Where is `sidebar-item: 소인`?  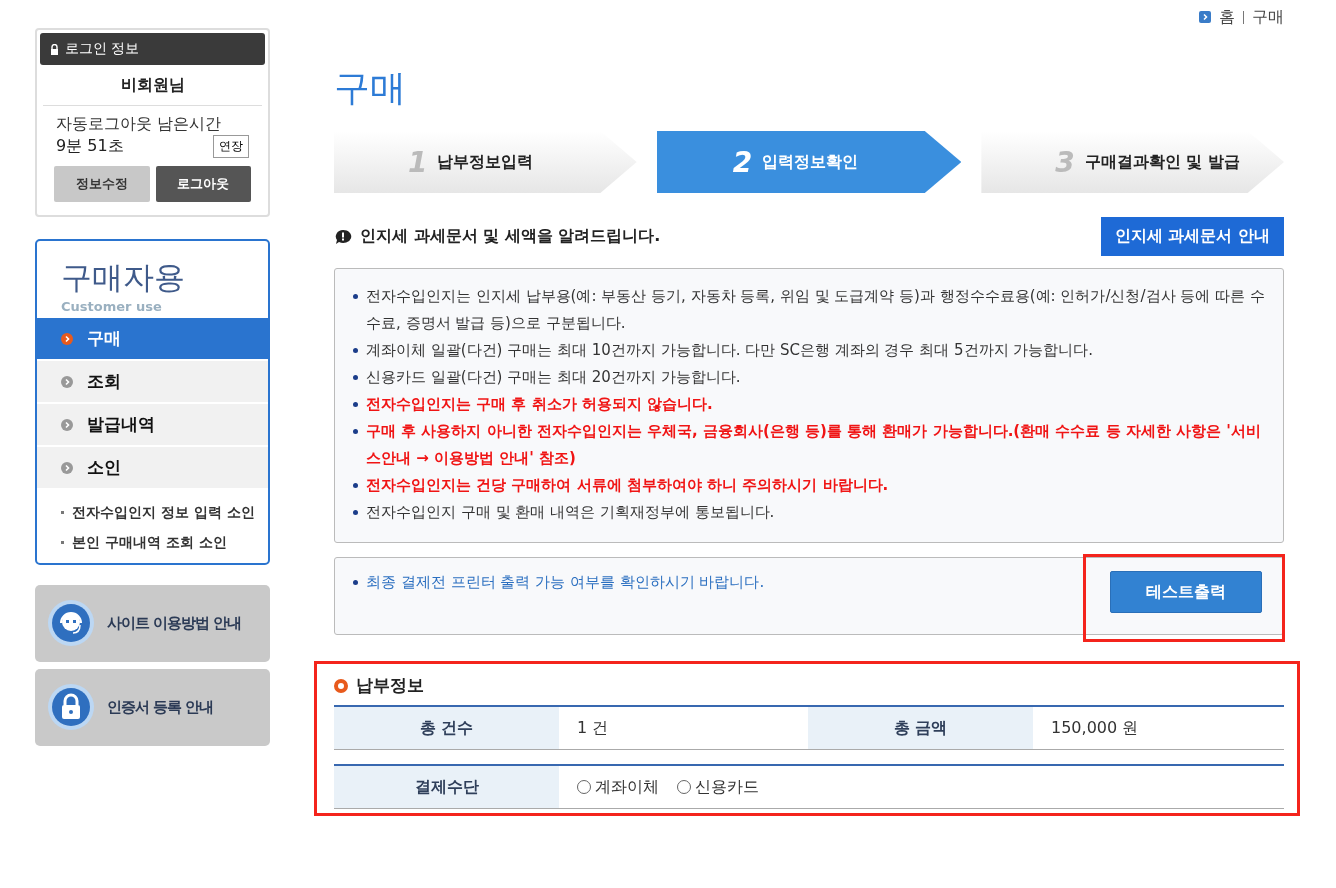 sidebar-item: 소인 is located at coordinates (152, 466).